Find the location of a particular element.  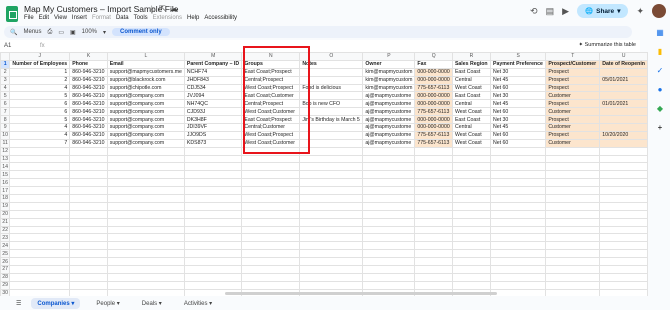

data-cell: 5 is located at coordinates (40, 120).